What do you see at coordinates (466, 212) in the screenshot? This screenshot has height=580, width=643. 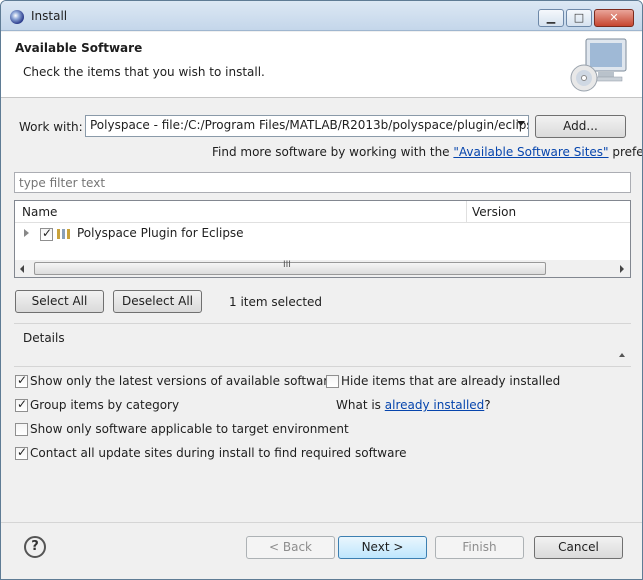 I see `column-divider` at bounding box center [466, 212].